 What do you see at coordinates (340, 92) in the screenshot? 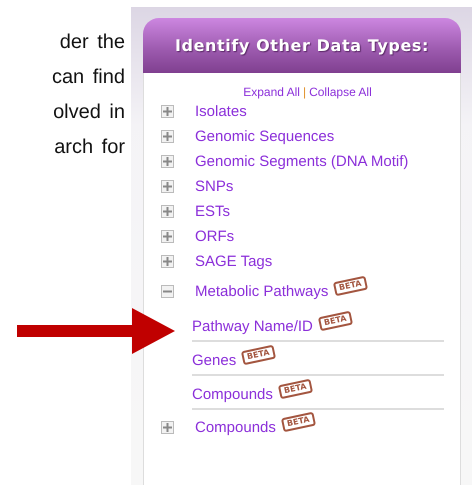
I see `collapse-all-link: Collapse All` at bounding box center [340, 92].